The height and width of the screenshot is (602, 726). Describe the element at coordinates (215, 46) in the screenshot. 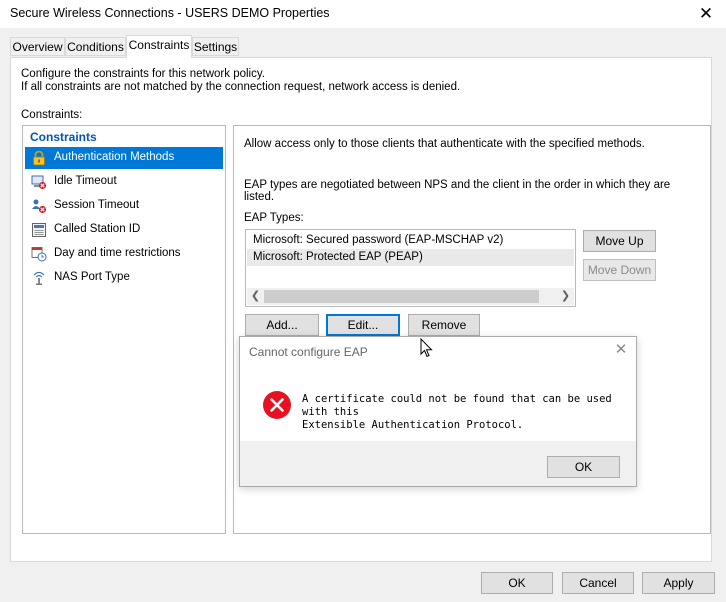

I see `tab-settings: Settings` at that location.